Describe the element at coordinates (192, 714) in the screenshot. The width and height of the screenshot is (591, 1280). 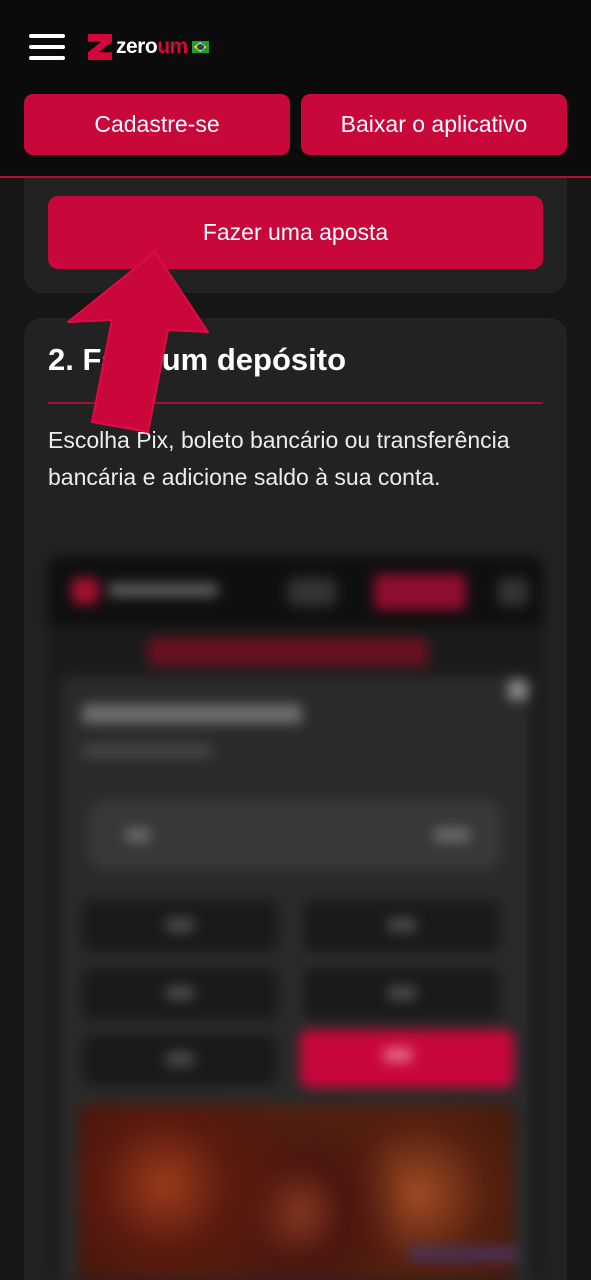
I see `preview-modal-title` at that location.